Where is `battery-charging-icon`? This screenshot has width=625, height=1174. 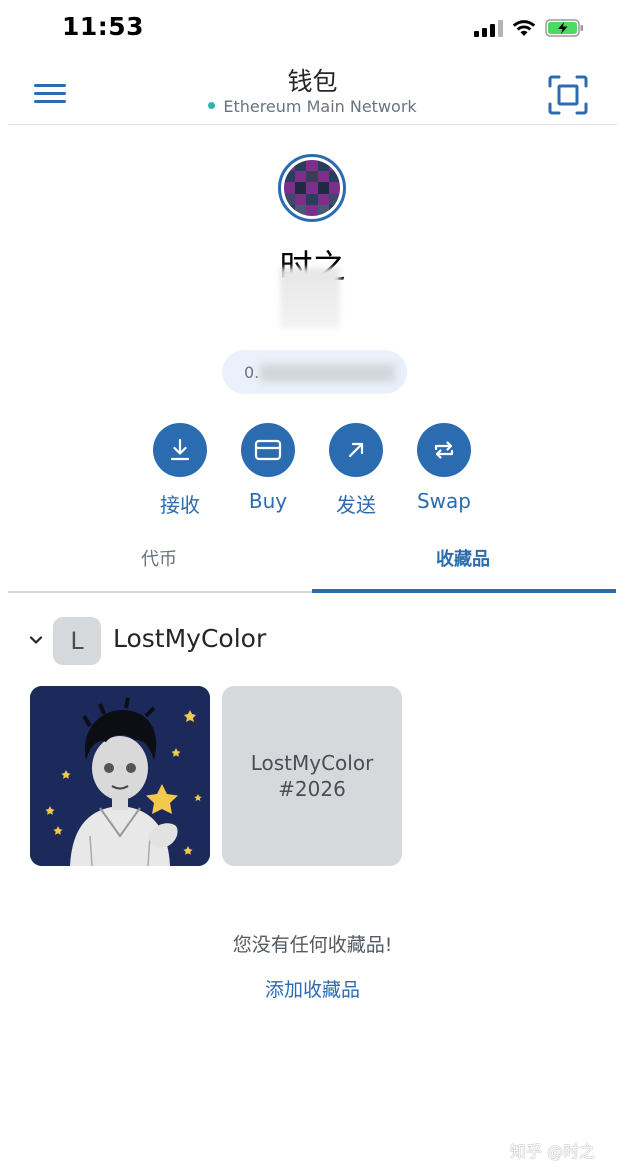 battery-charging-icon is located at coordinates (564, 28).